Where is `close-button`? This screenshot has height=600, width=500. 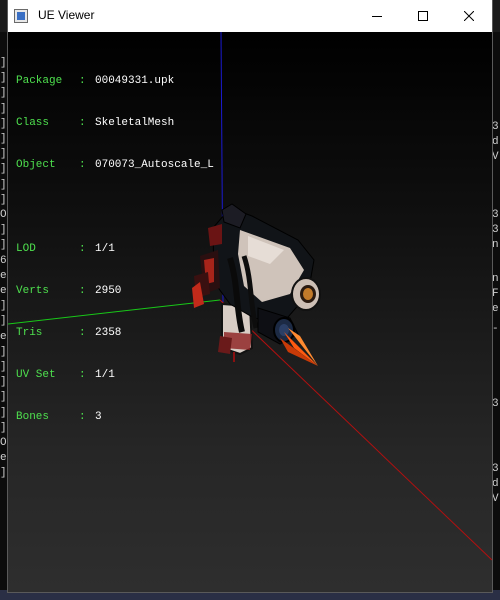
close-button is located at coordinates (469, 16).